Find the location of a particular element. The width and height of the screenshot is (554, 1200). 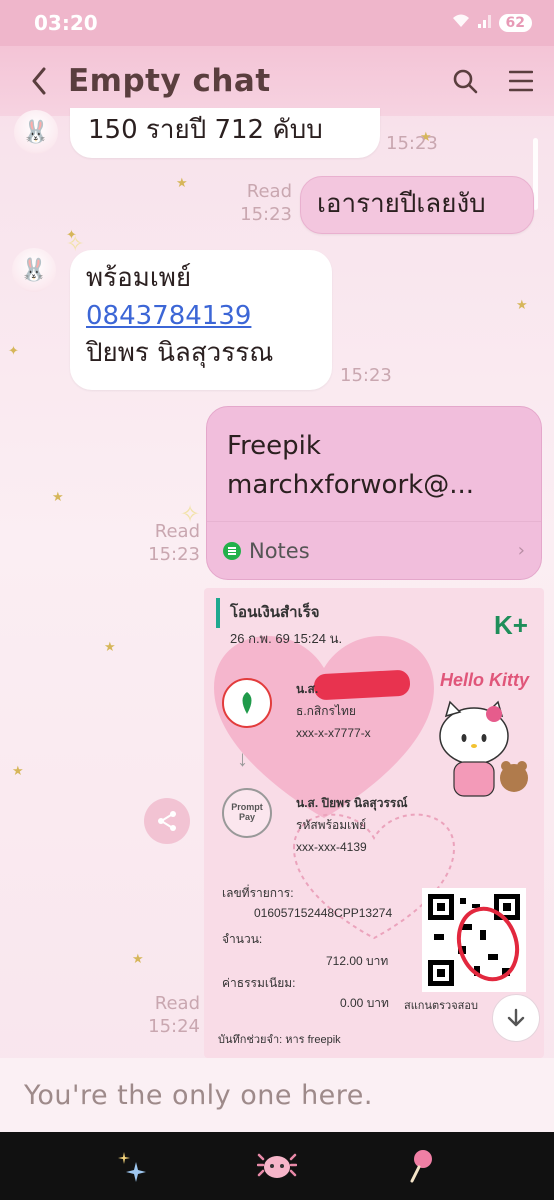

phone-link: 0843784139 is located at coordinates (201, 317).